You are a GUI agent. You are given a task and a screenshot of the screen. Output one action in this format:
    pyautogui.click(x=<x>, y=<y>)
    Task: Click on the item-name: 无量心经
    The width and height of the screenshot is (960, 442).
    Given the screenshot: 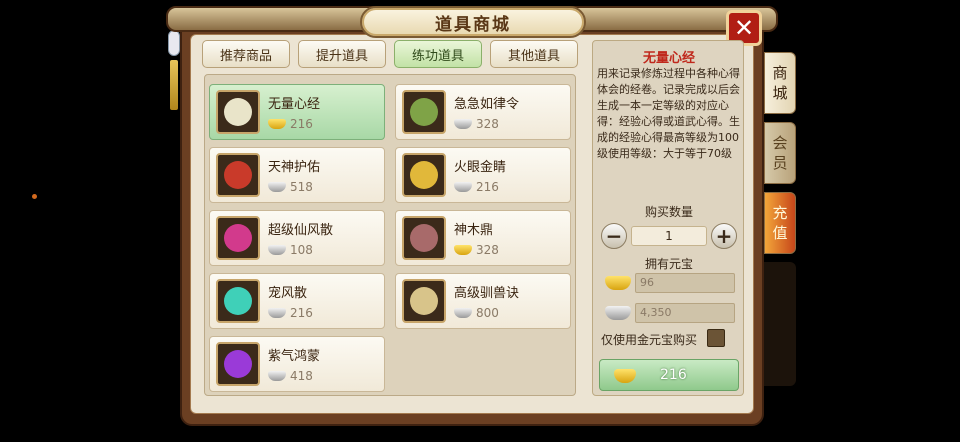 What is the action you would take?
    pyautogui.click(x=294, y=104)
    